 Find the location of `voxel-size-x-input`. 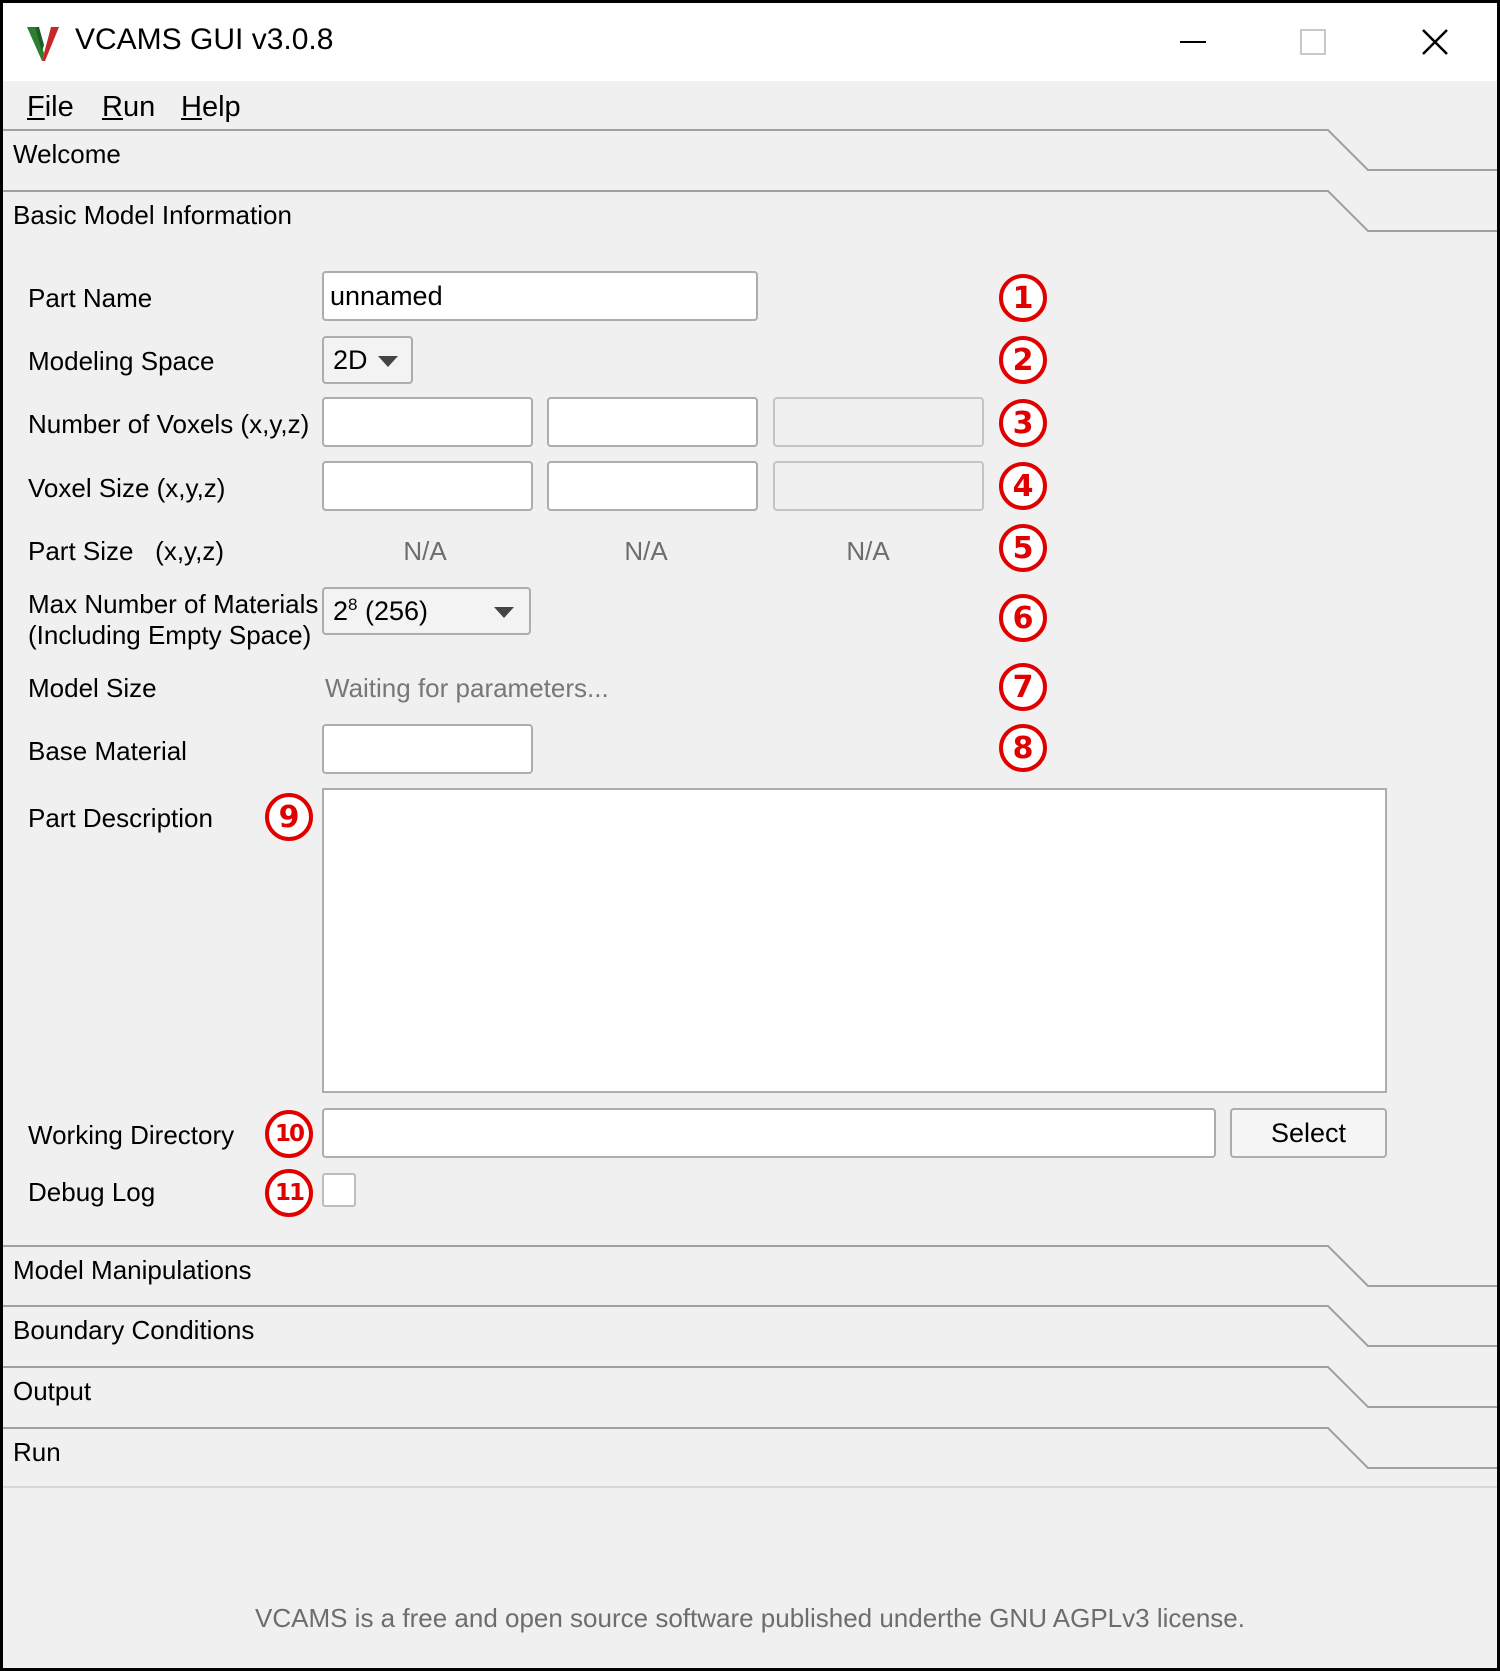

voxel-size-x-input is located at coordinates (427, 486).